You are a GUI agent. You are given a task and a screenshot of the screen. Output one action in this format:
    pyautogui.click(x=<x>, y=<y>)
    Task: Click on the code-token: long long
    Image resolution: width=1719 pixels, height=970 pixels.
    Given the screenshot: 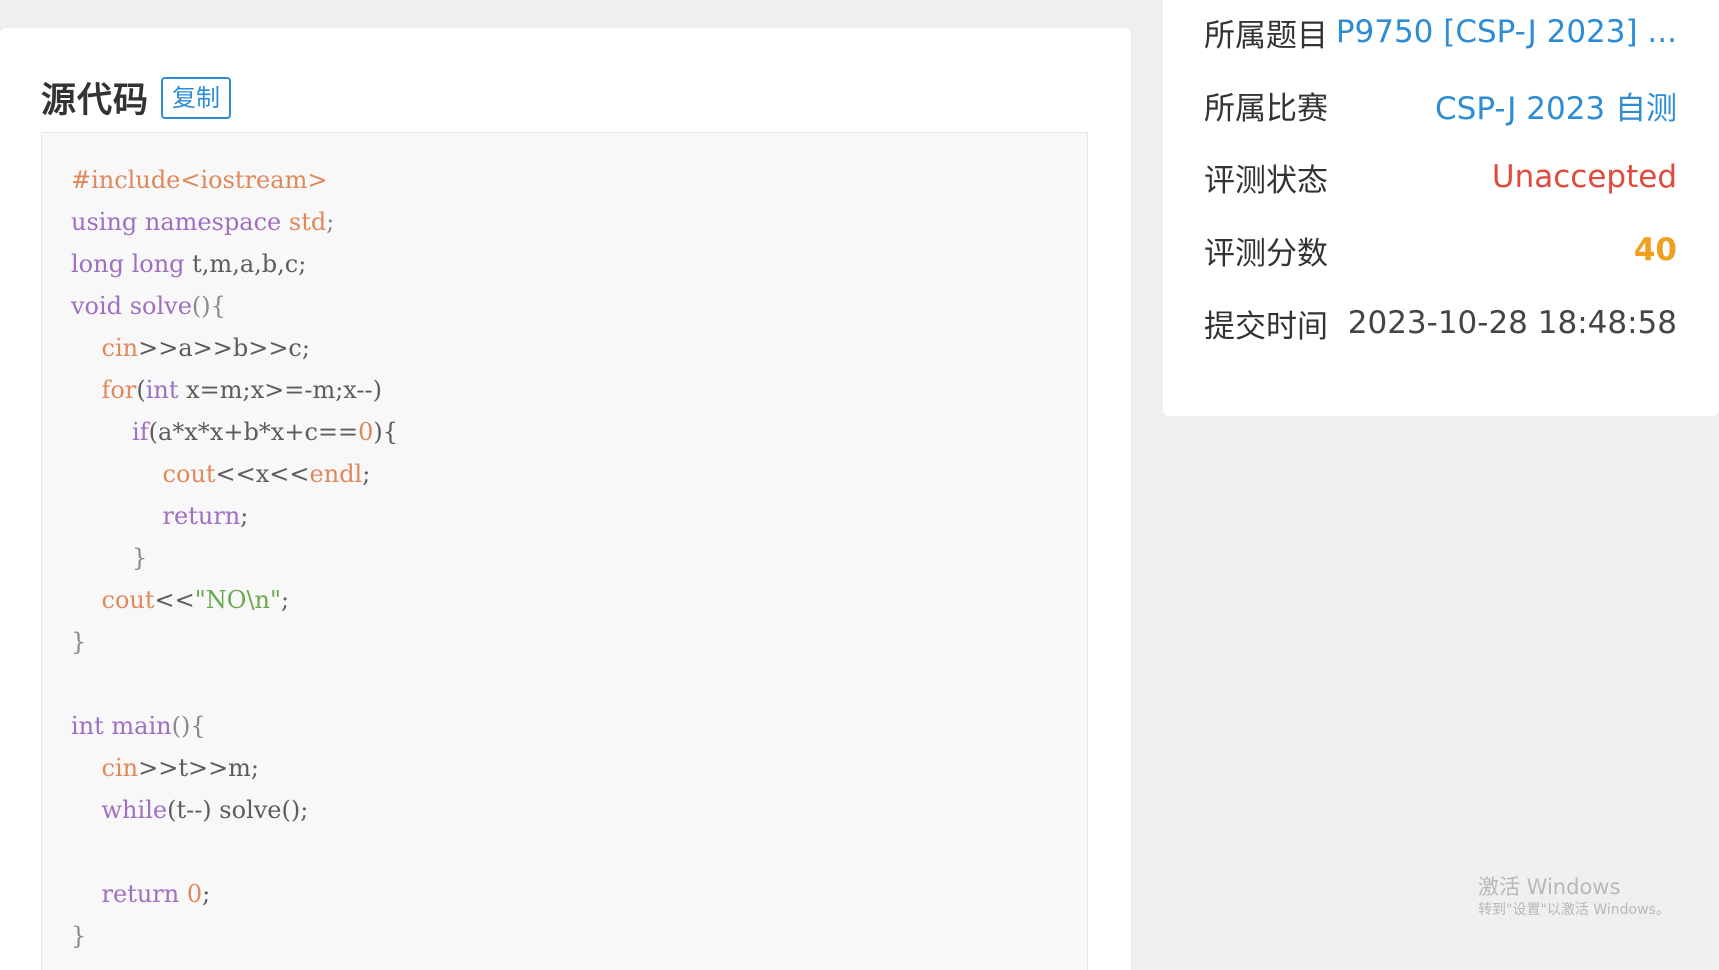 What is the action you would take?
    pyautogui.click(x=132, y=264)
    